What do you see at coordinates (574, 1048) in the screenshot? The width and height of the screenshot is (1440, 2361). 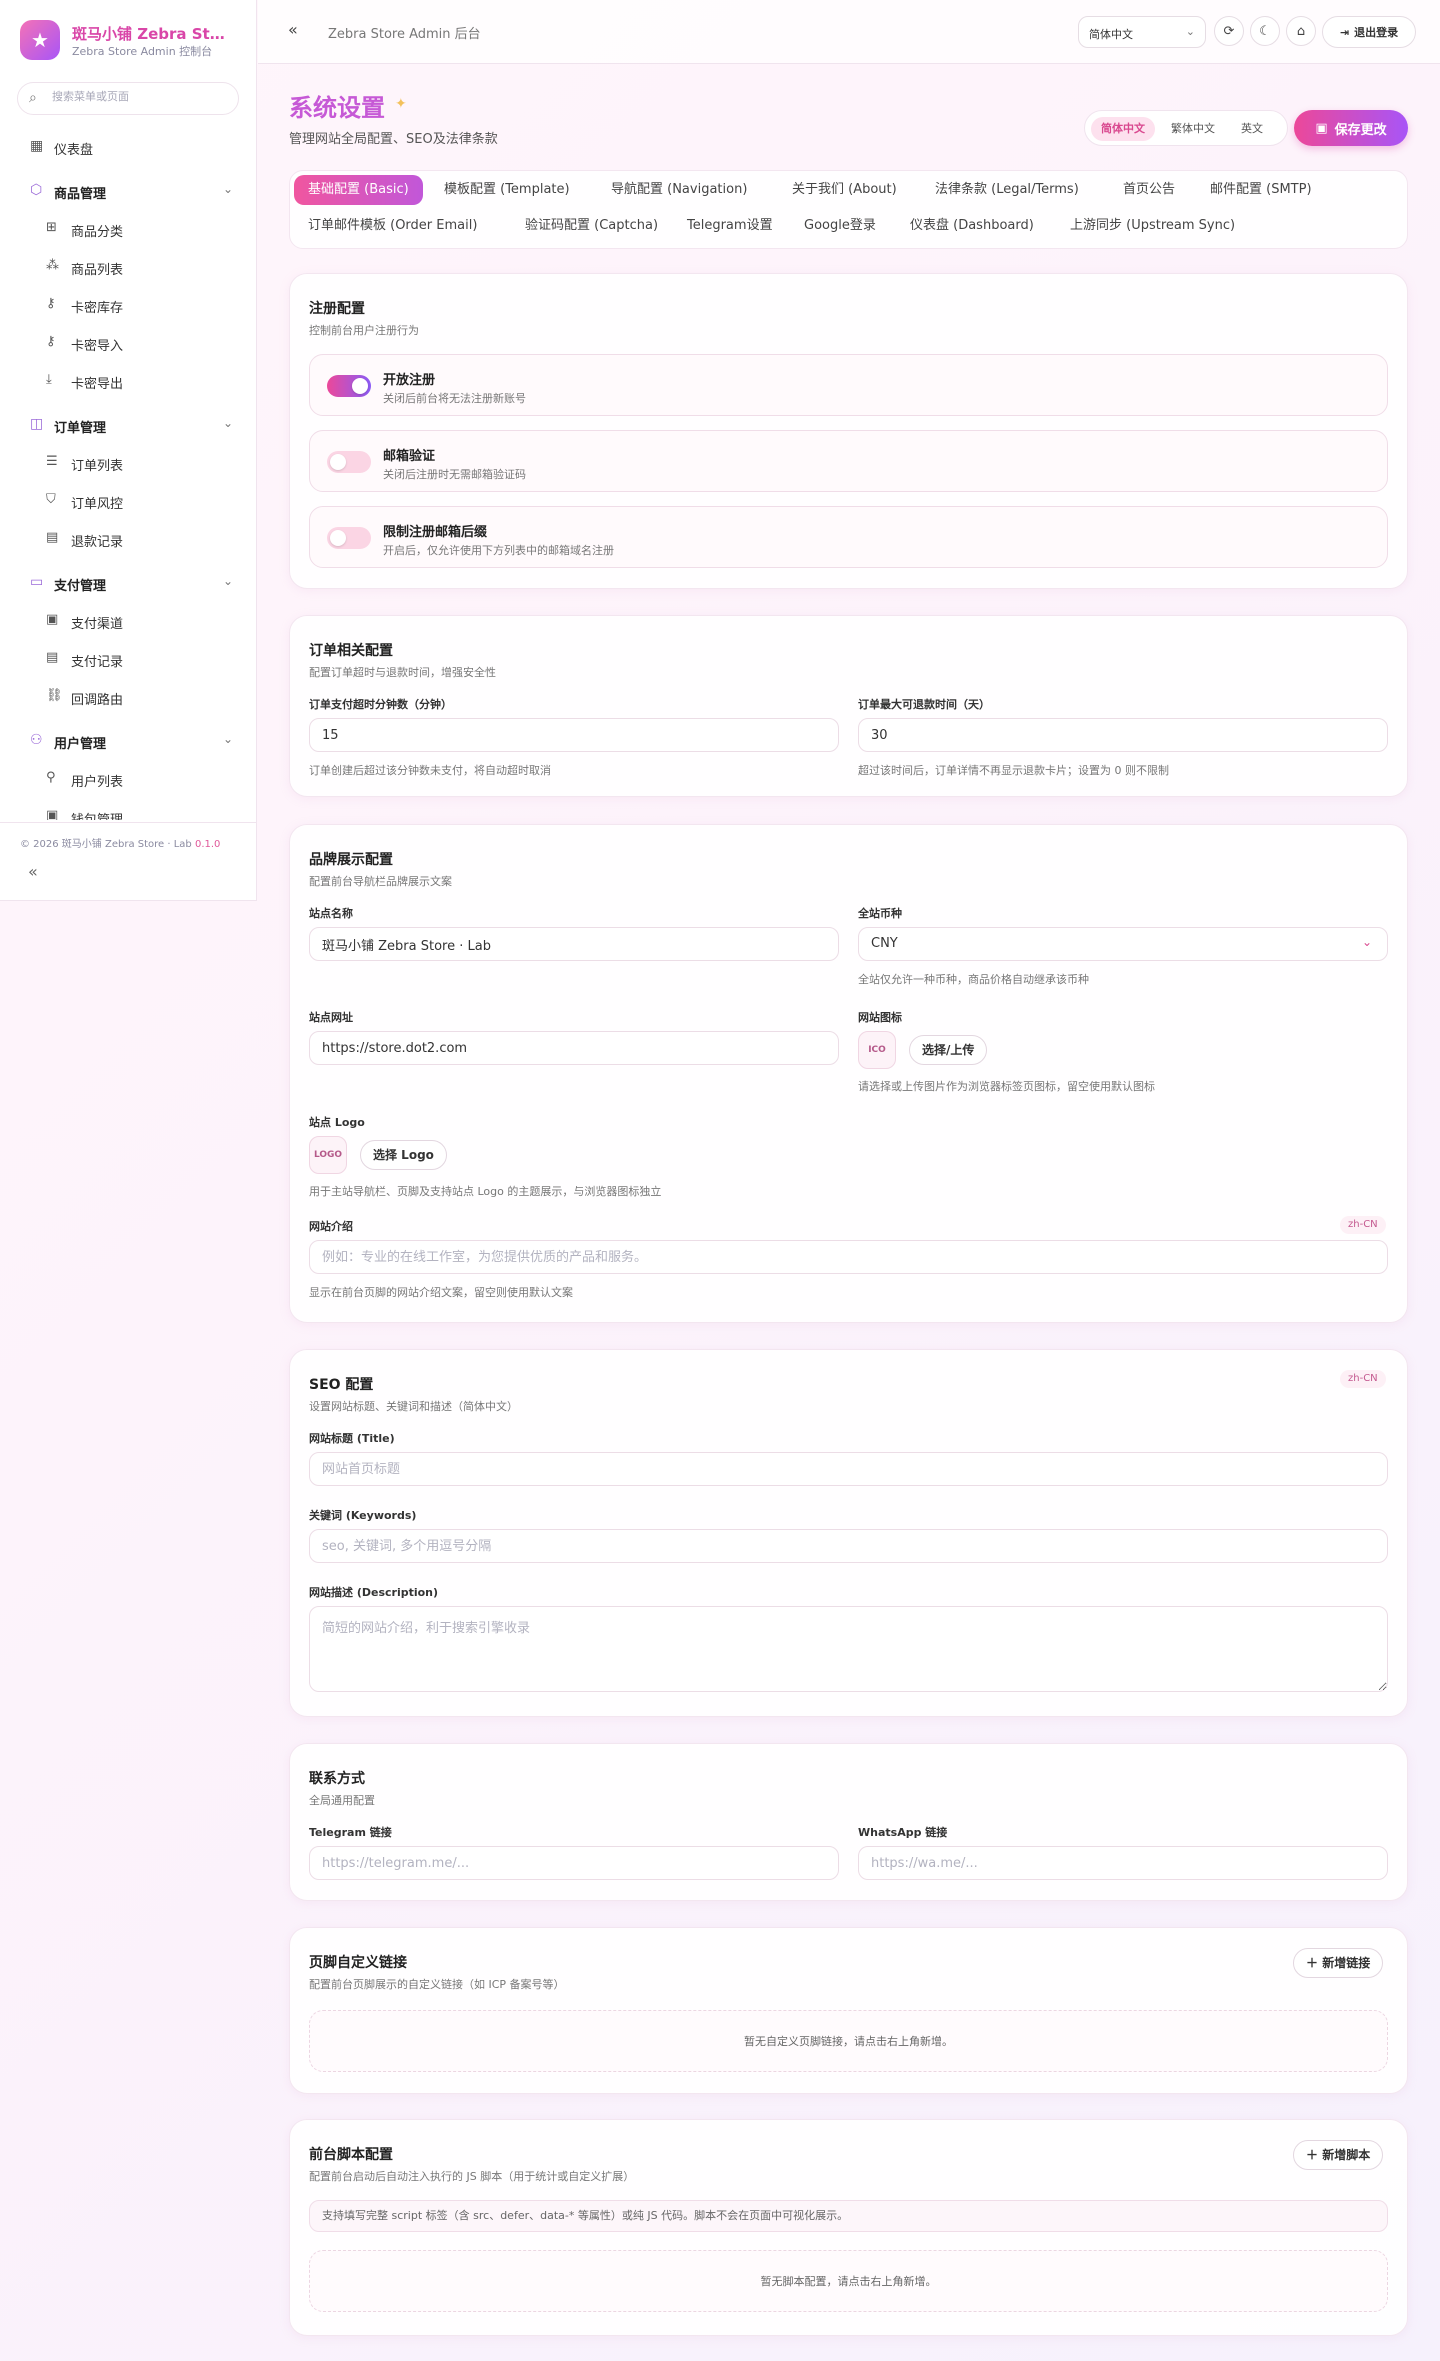 I see `site-url-input` at bounding box center [574, 1048].